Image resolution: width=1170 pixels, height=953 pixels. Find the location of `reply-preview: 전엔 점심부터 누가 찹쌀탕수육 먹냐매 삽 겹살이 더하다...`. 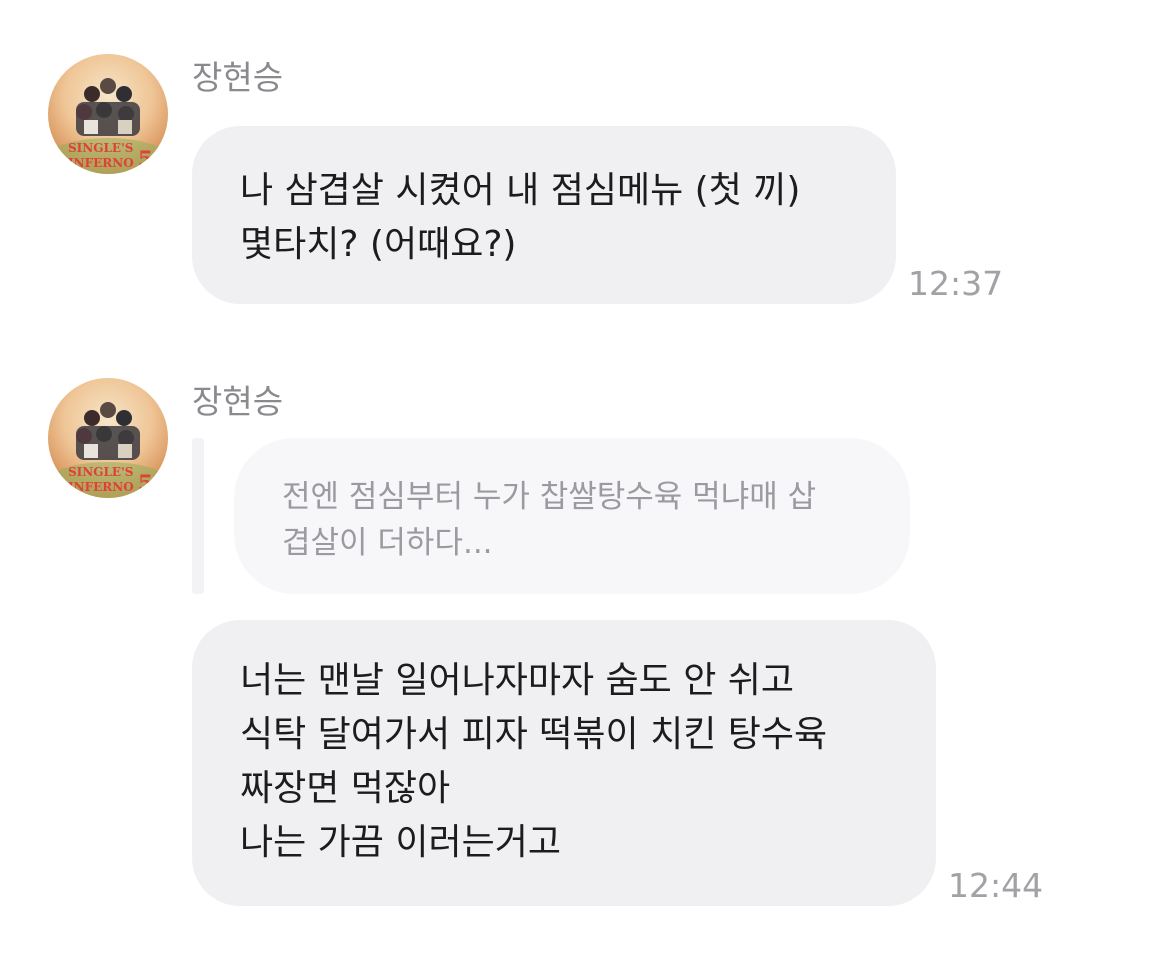

reply-preview: 전엔 점심부터 누가 찹쌀탕수육 먹냐매 삽 겹살이 더하다... is located at coordinates (572, 516).